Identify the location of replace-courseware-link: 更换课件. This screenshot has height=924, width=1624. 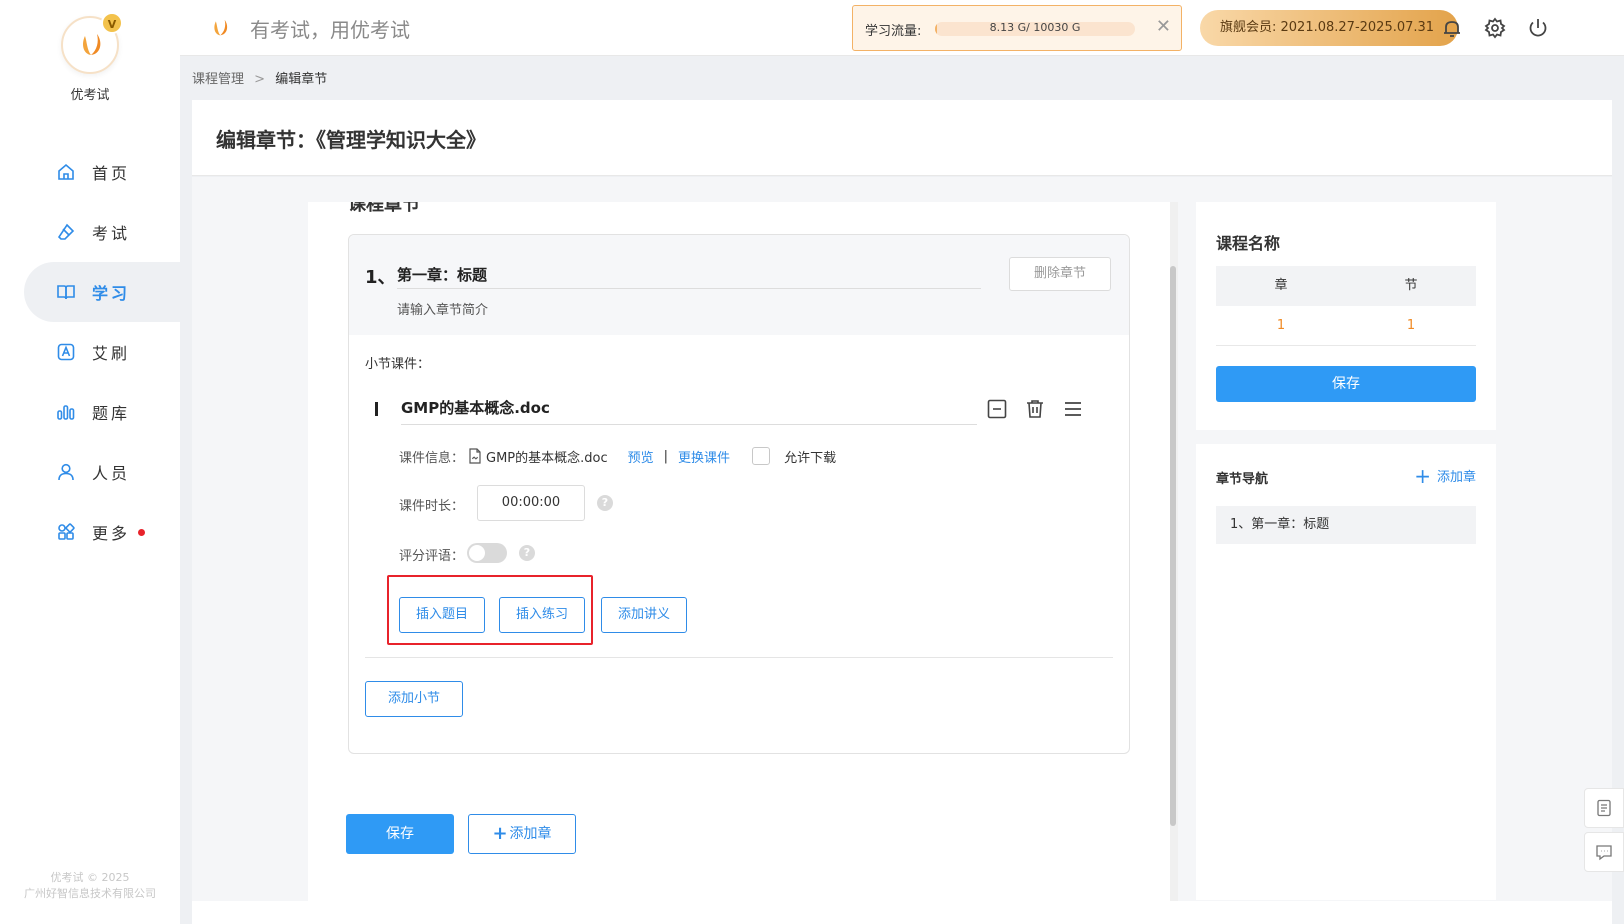
(704, 456).